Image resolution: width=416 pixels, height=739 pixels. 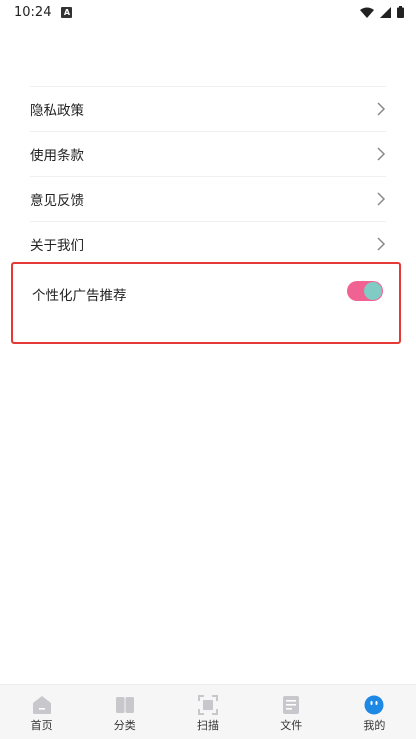 What do you see at coordinates (79, 296) in the screenshot?
I see `personalized-ads-label: 个性化广告推荐` at bounding box center [79, 296].